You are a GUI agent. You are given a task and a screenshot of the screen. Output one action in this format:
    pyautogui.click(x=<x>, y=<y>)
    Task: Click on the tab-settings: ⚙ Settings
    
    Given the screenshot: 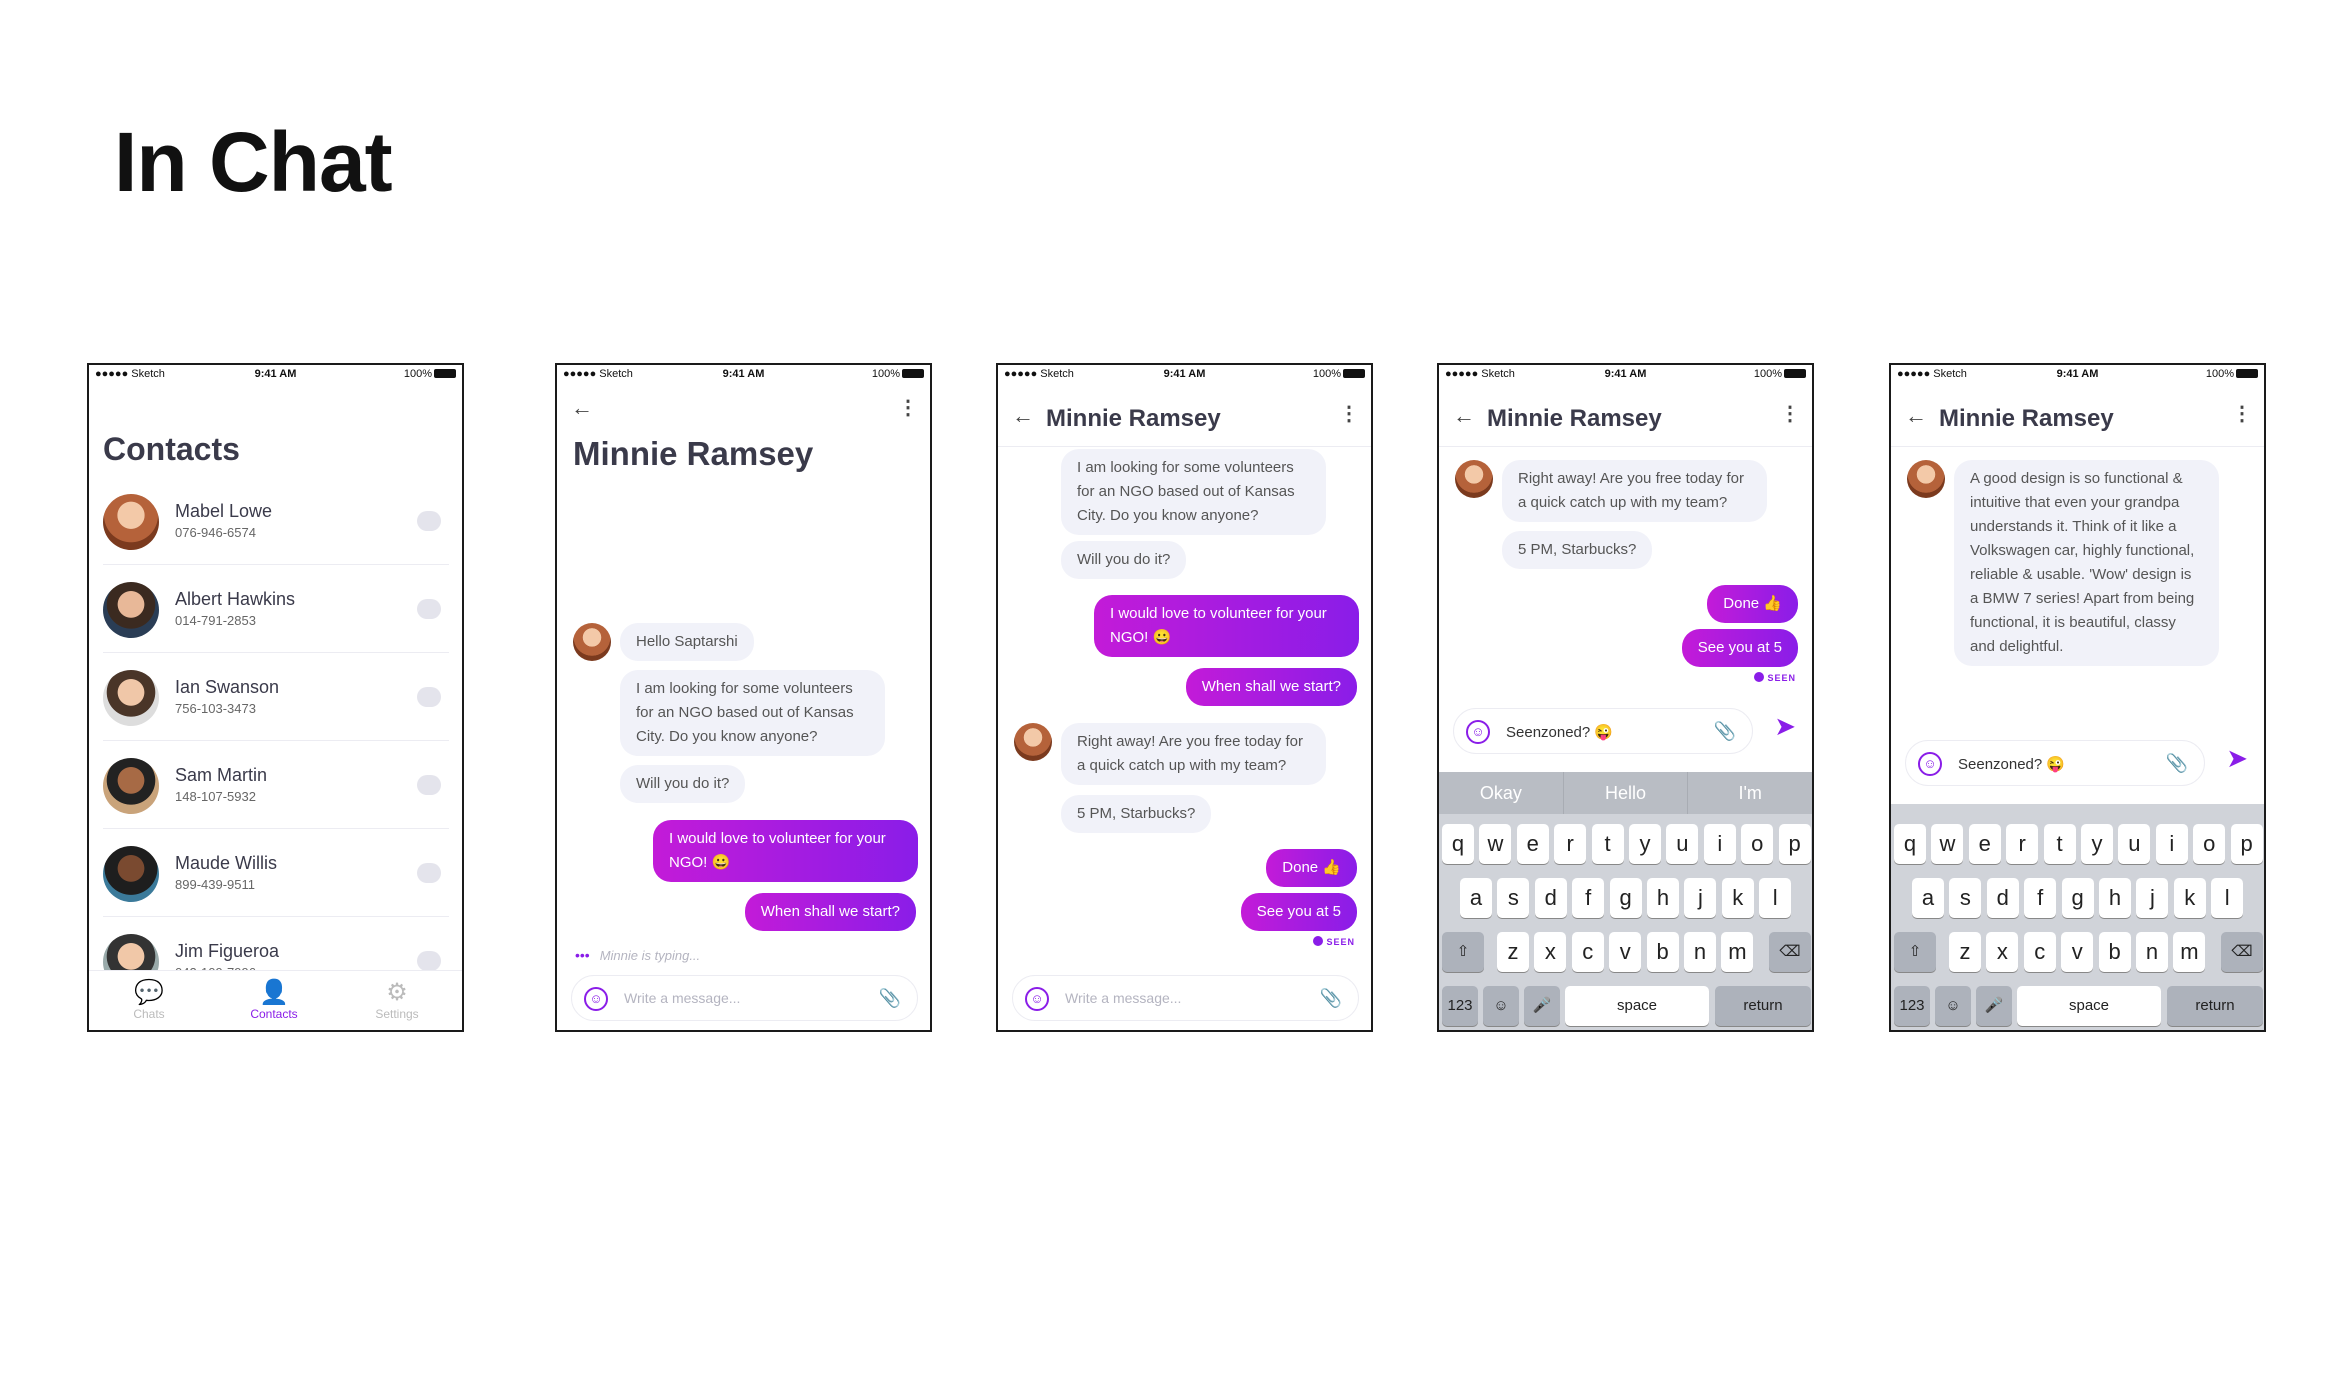 What is the action you would take?
    pyautogui.click(x=397, y=1000)
    